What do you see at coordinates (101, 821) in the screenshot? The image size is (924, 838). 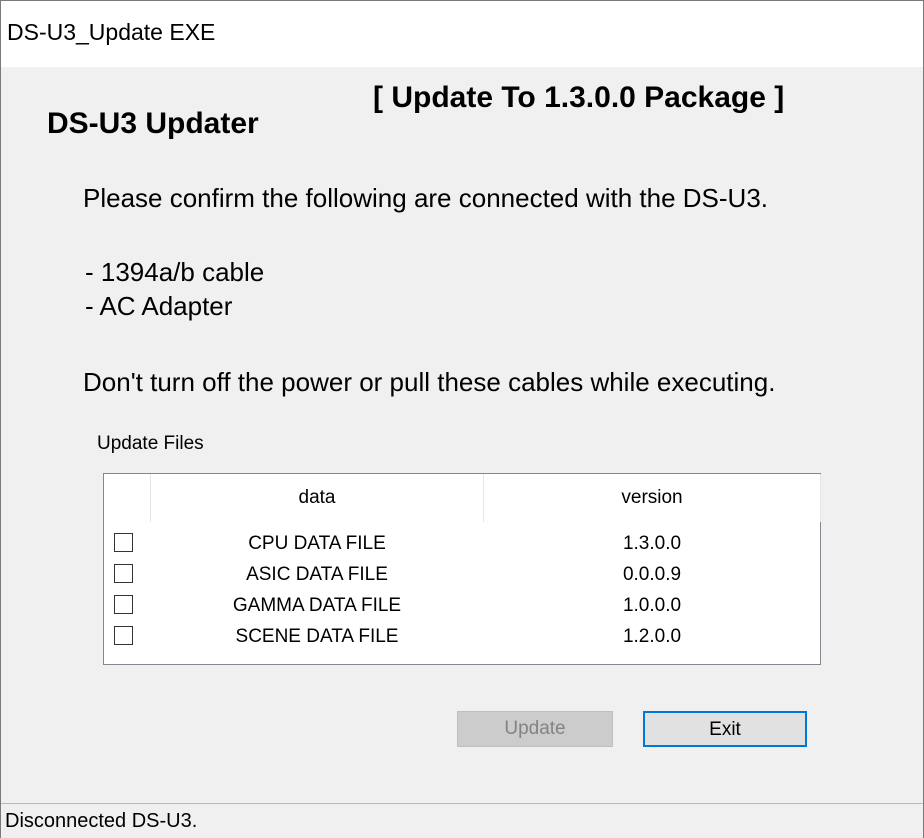 I see `status-text: Disconnected DS-U3.` at bounding box center [101, 821].